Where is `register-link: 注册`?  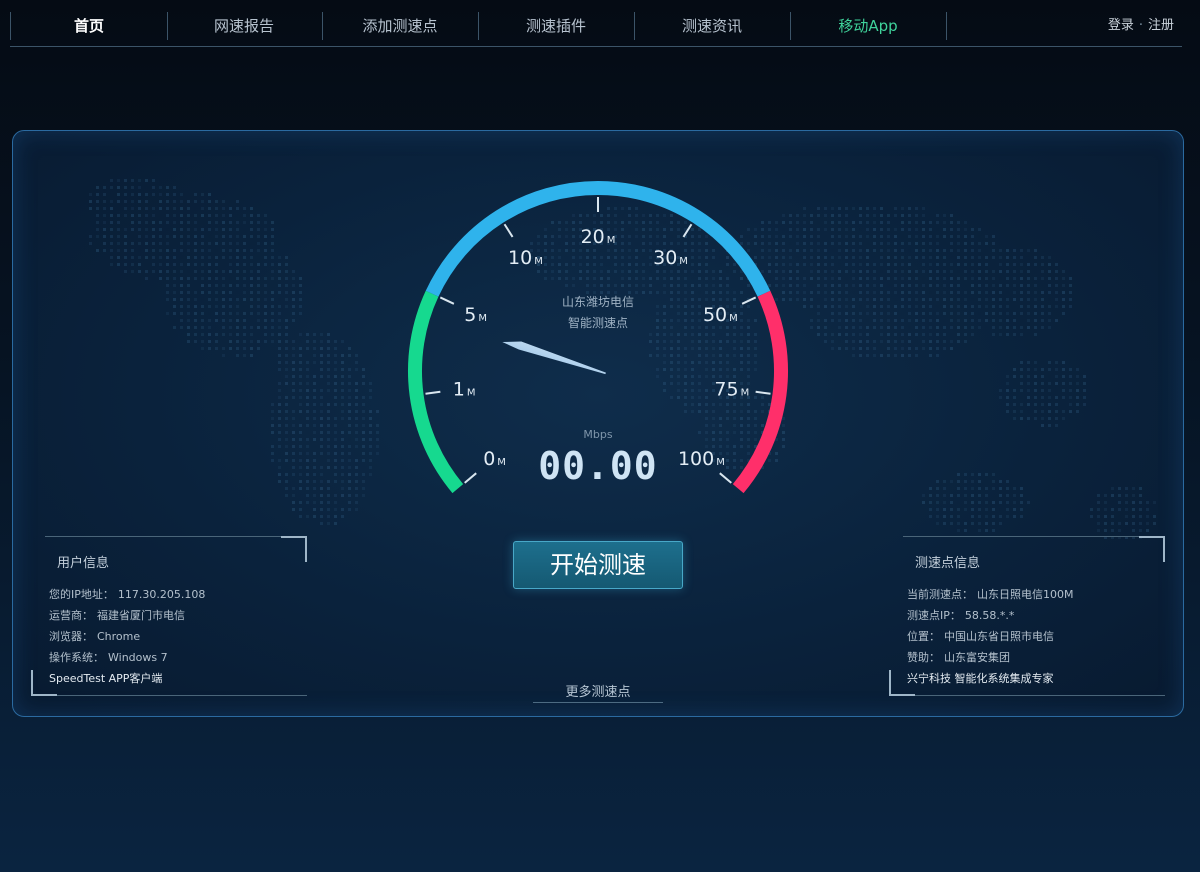 register-link: 注册 is located at coordinates (1161, 25).